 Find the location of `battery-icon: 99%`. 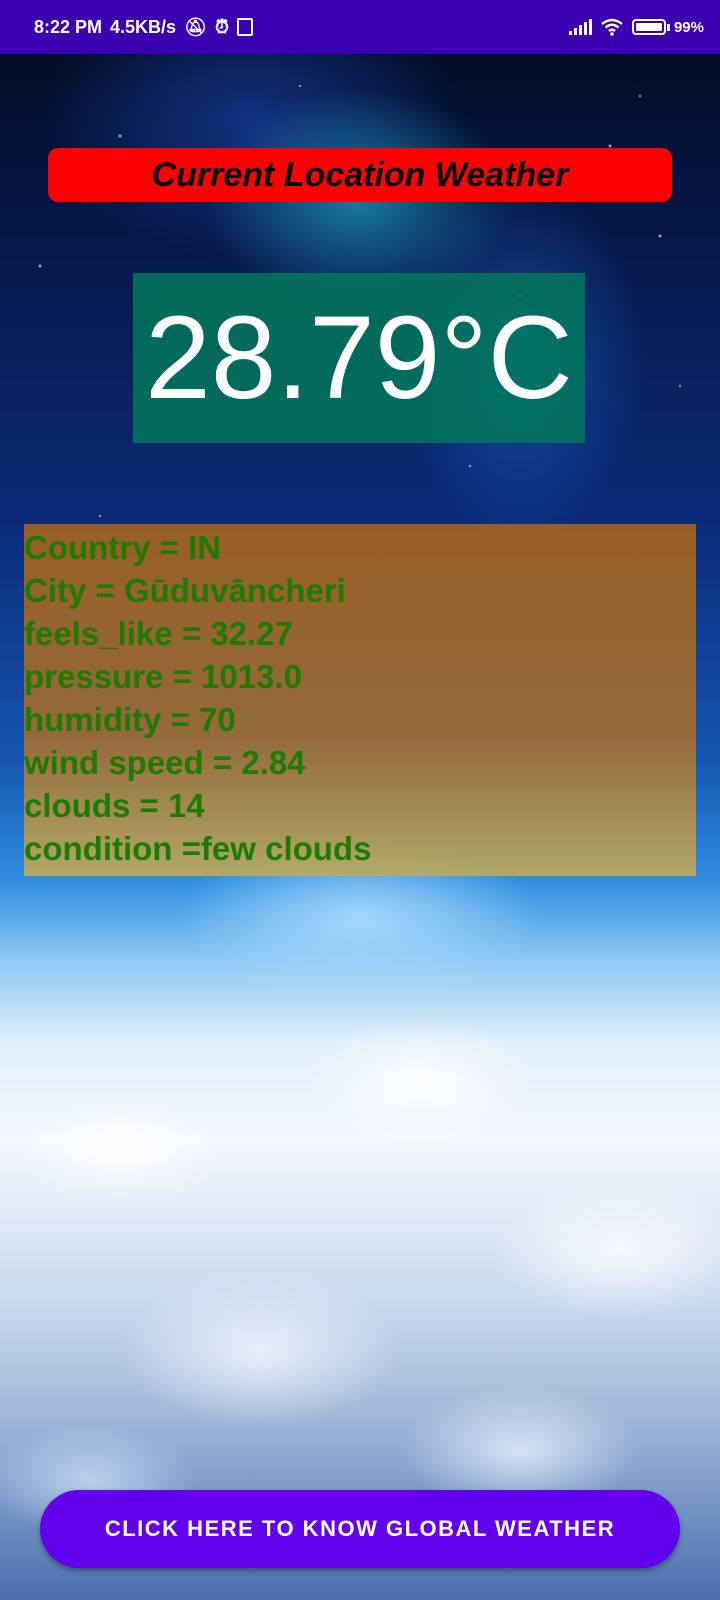

battery-icon: 99% is located at coordinates (667, 27).